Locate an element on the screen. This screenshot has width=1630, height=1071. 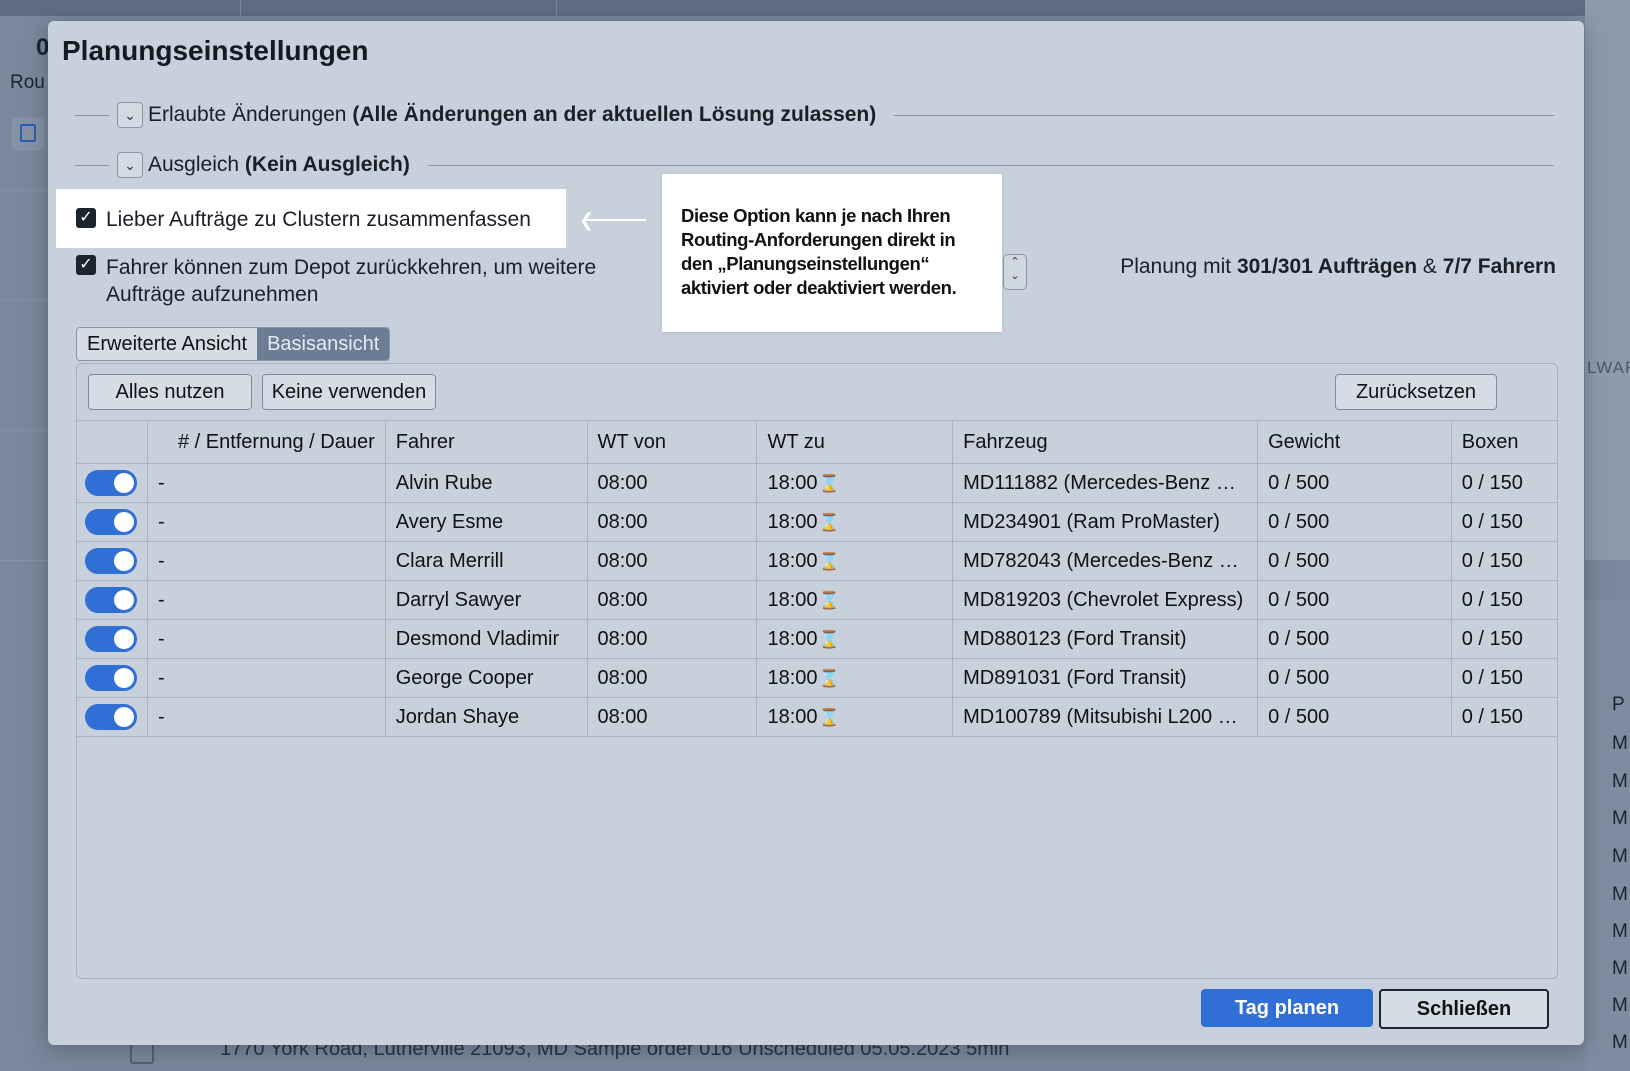
cell-driver: Darryl Sawyer is located at coordinates (486, 600).